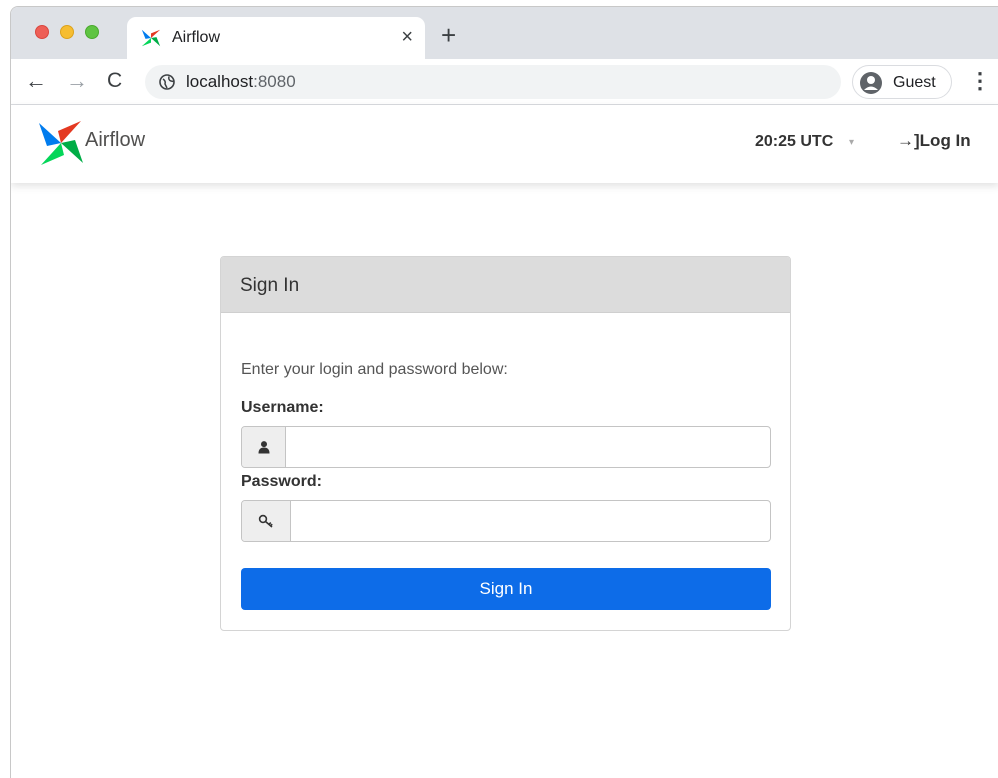  I want to click on browser-toolbar: ← → C localhost:8080 Guest ⋮, so click(504, 82).